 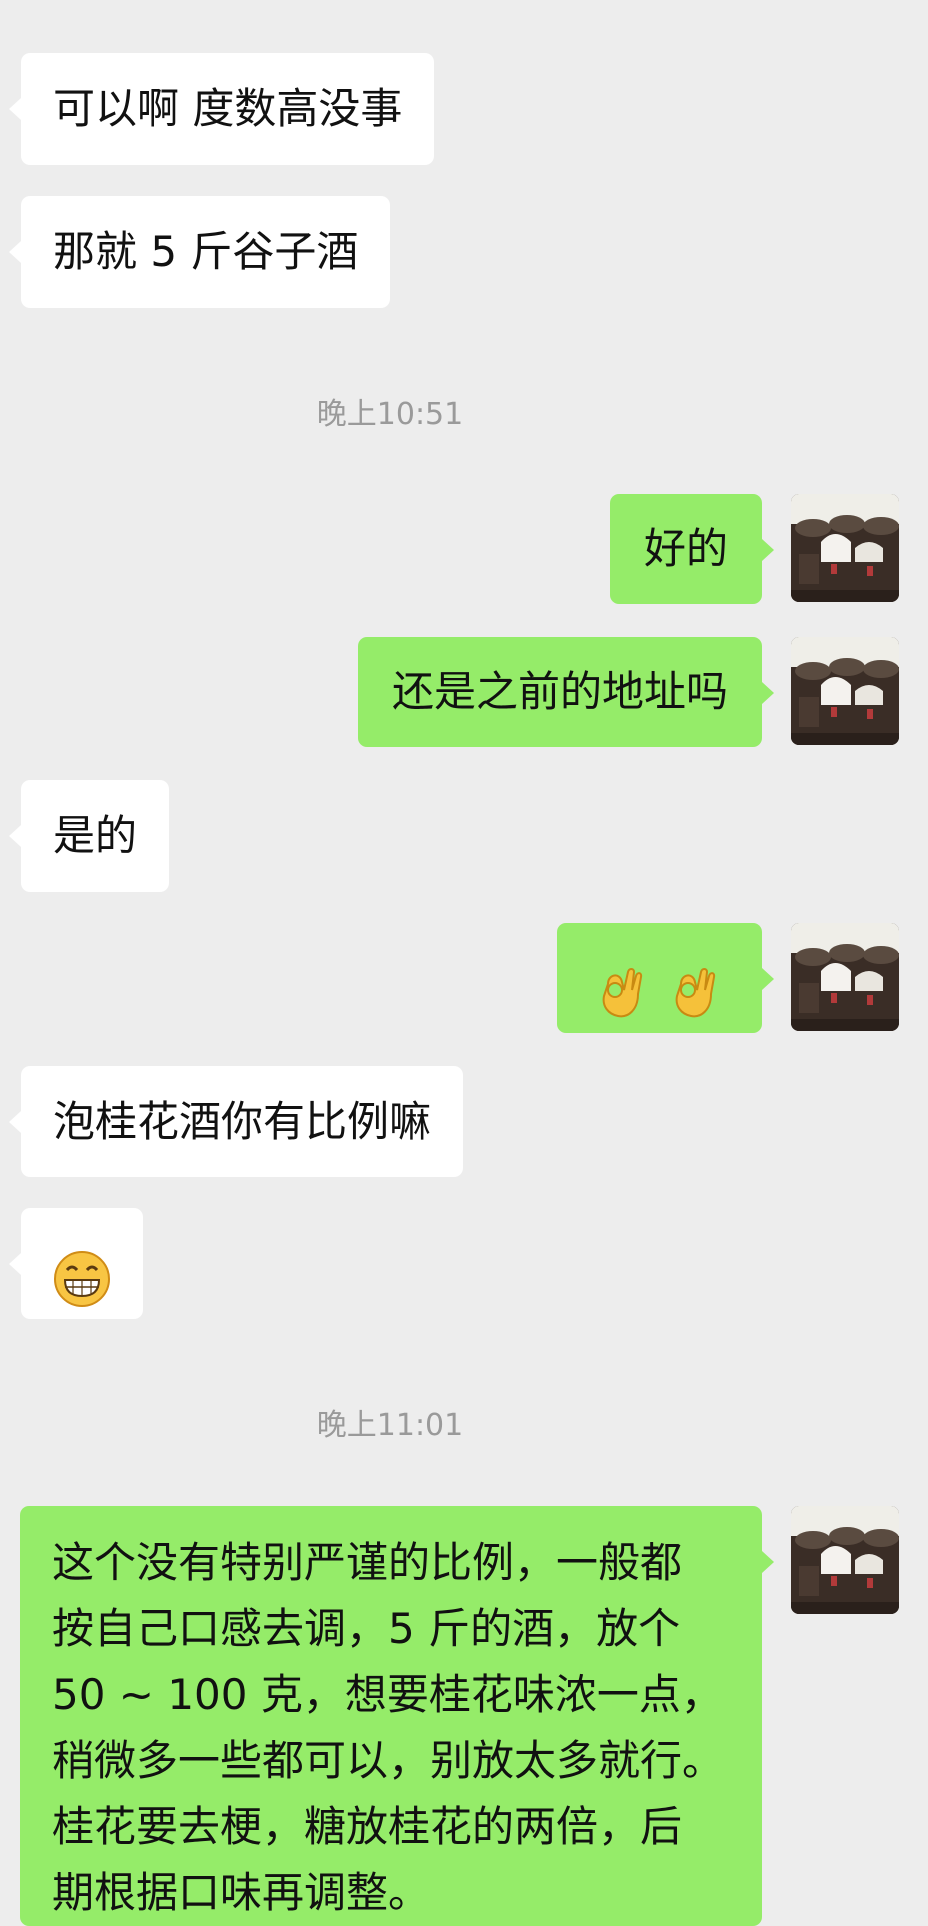 I want to click on incoming-message: 那就 5 斤谷子酒, so click(x=199, y=252).